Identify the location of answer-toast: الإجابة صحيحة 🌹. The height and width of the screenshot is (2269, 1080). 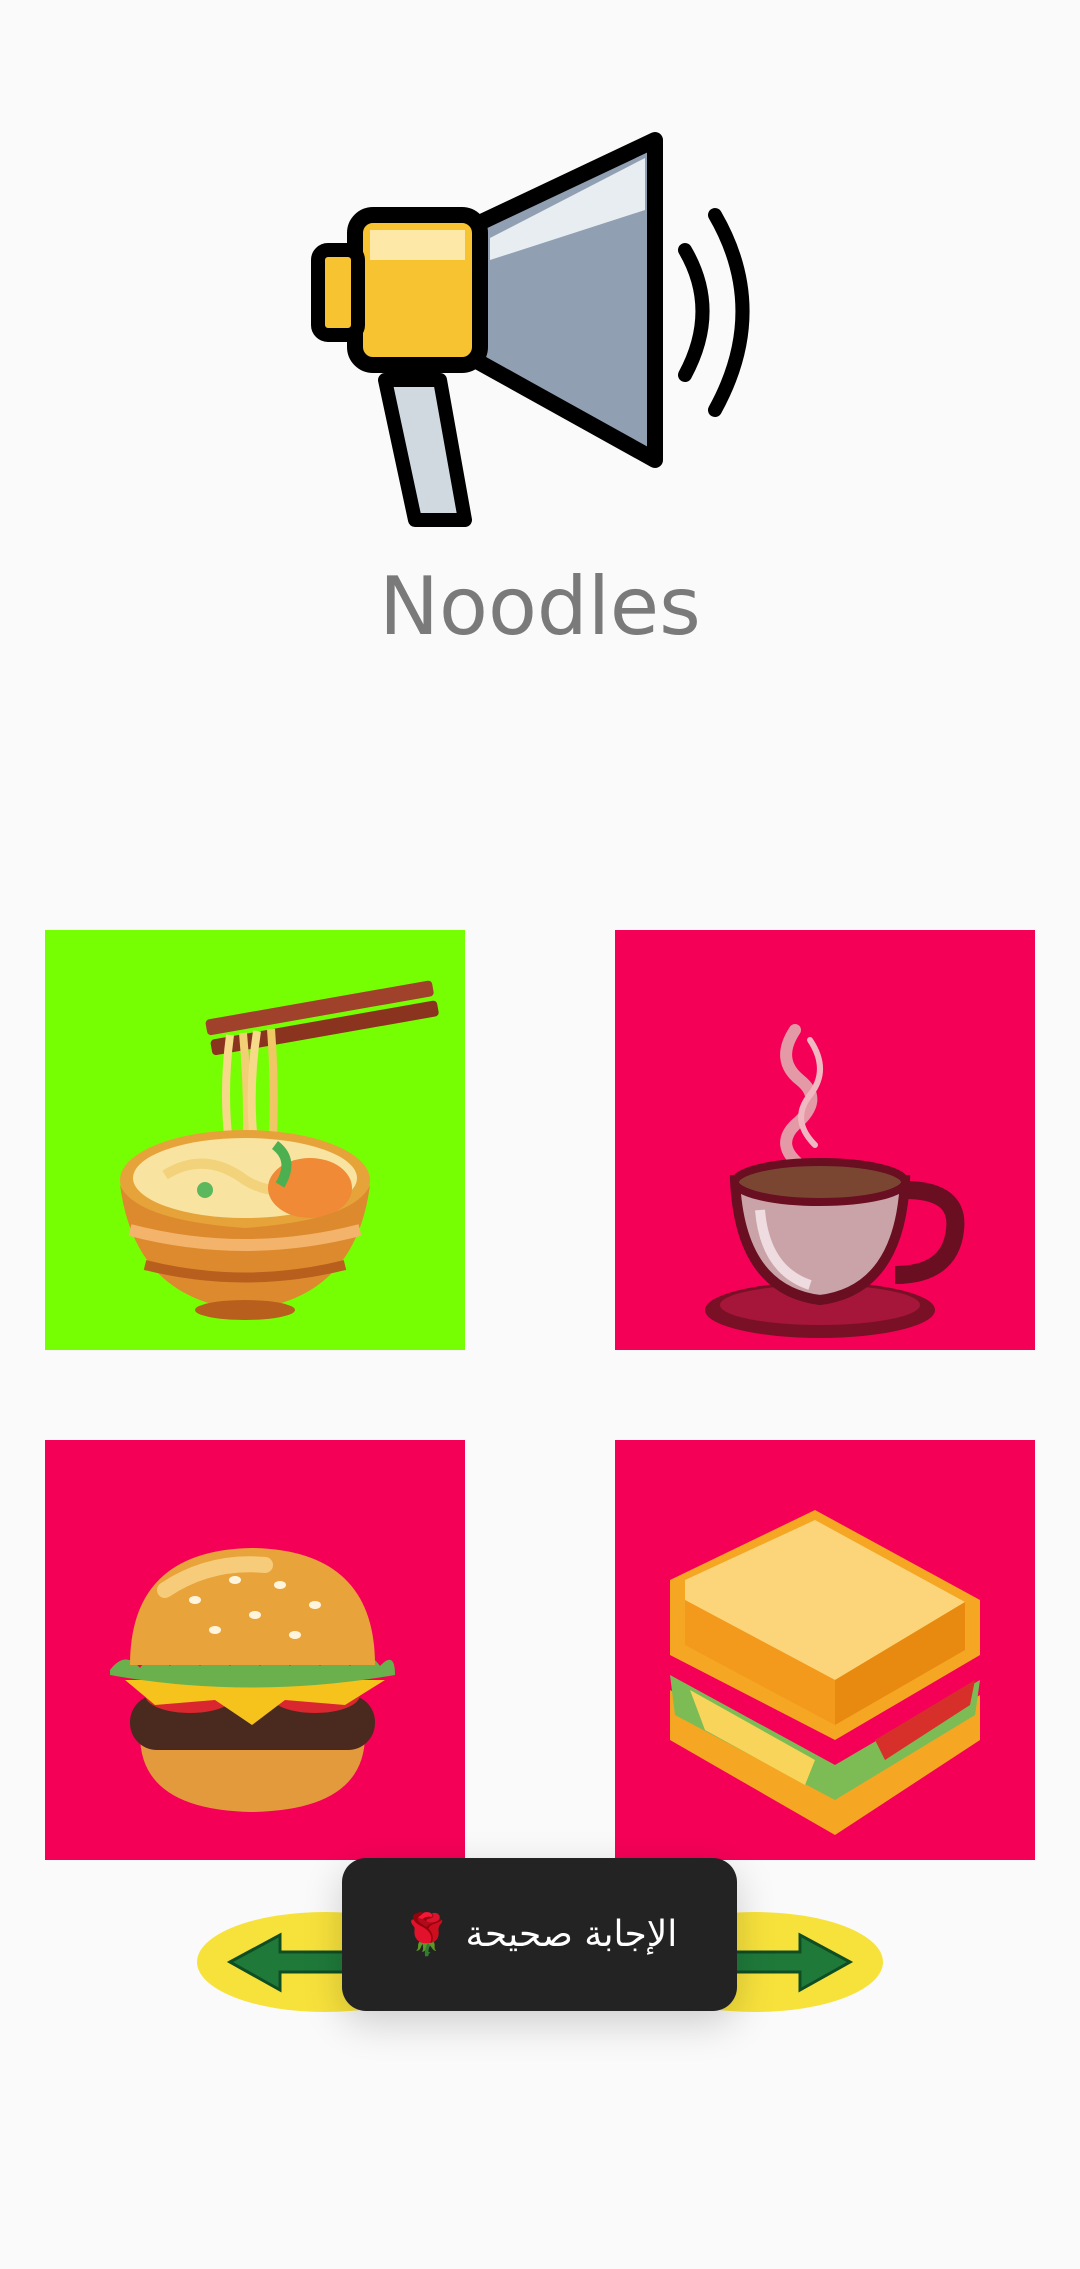
(539, 1934).